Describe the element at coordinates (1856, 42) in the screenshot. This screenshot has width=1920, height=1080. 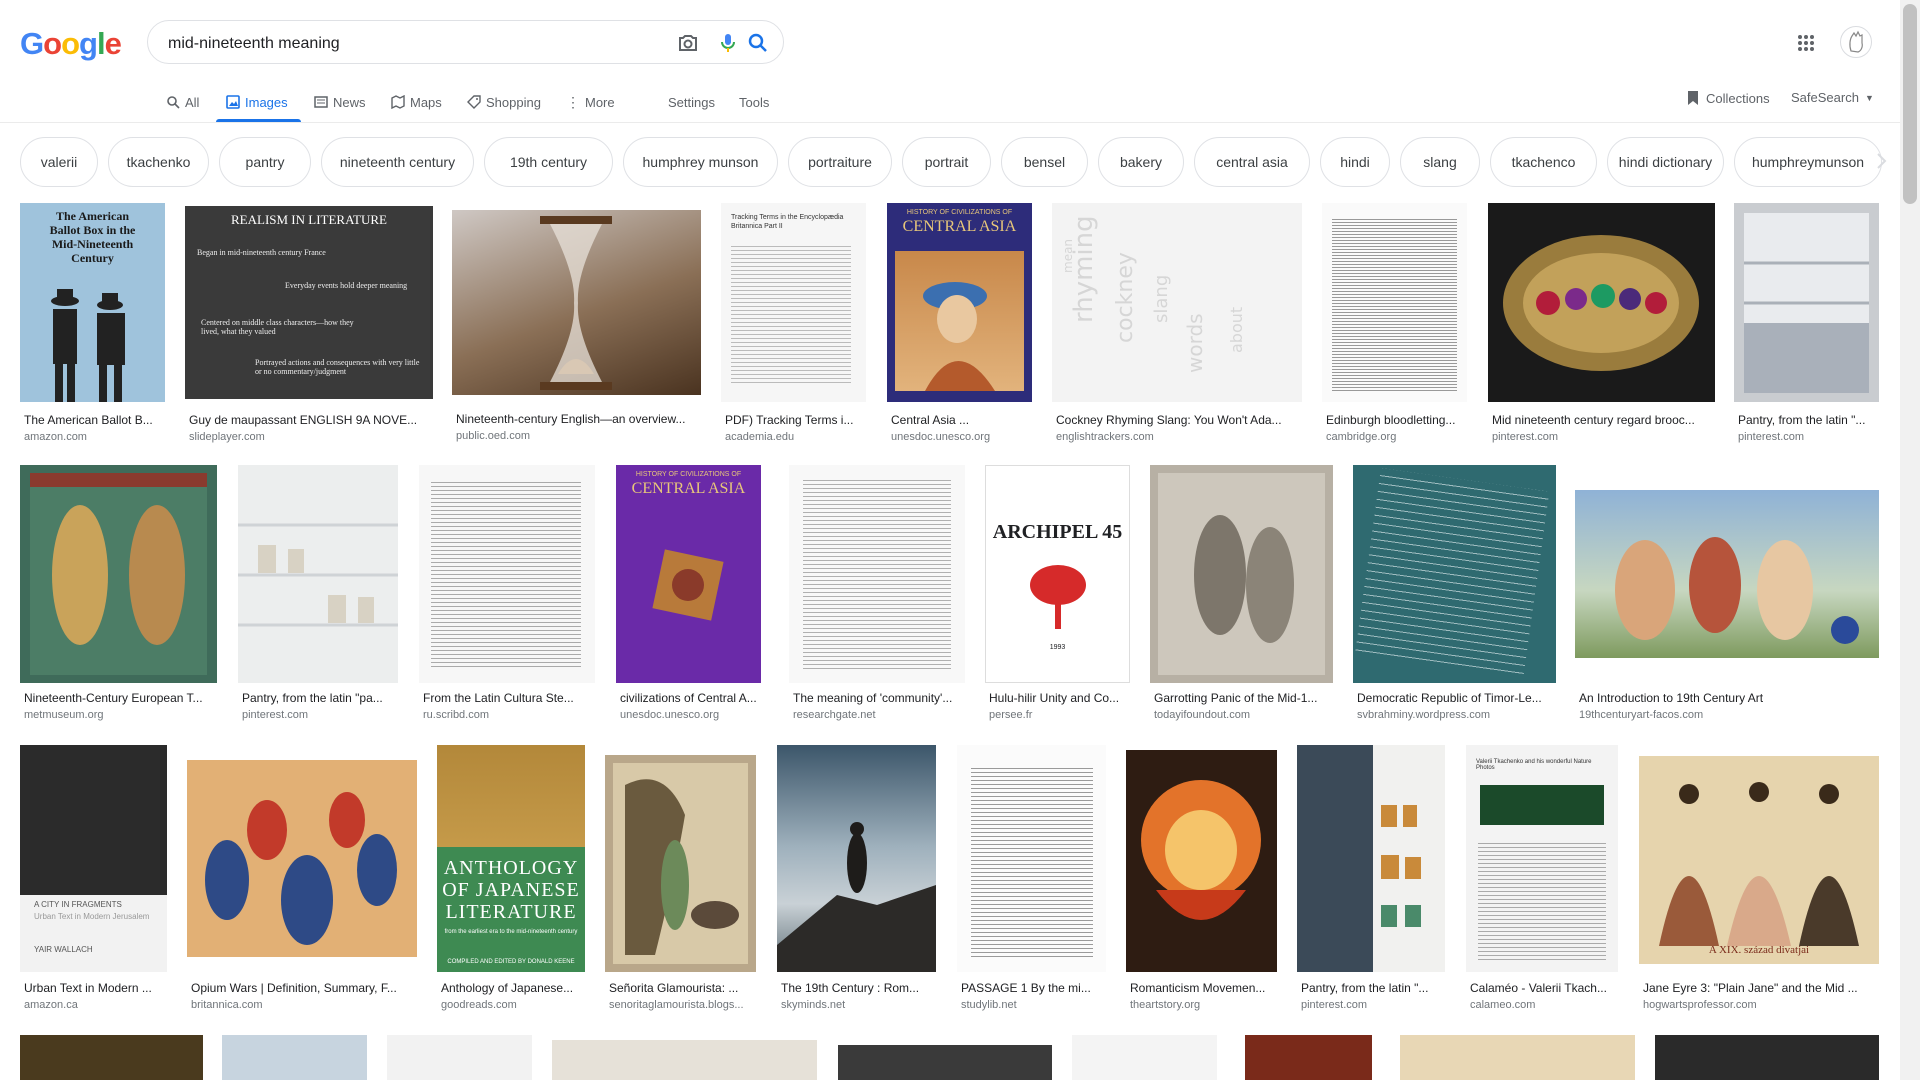
I see `account-avatar` at that location.